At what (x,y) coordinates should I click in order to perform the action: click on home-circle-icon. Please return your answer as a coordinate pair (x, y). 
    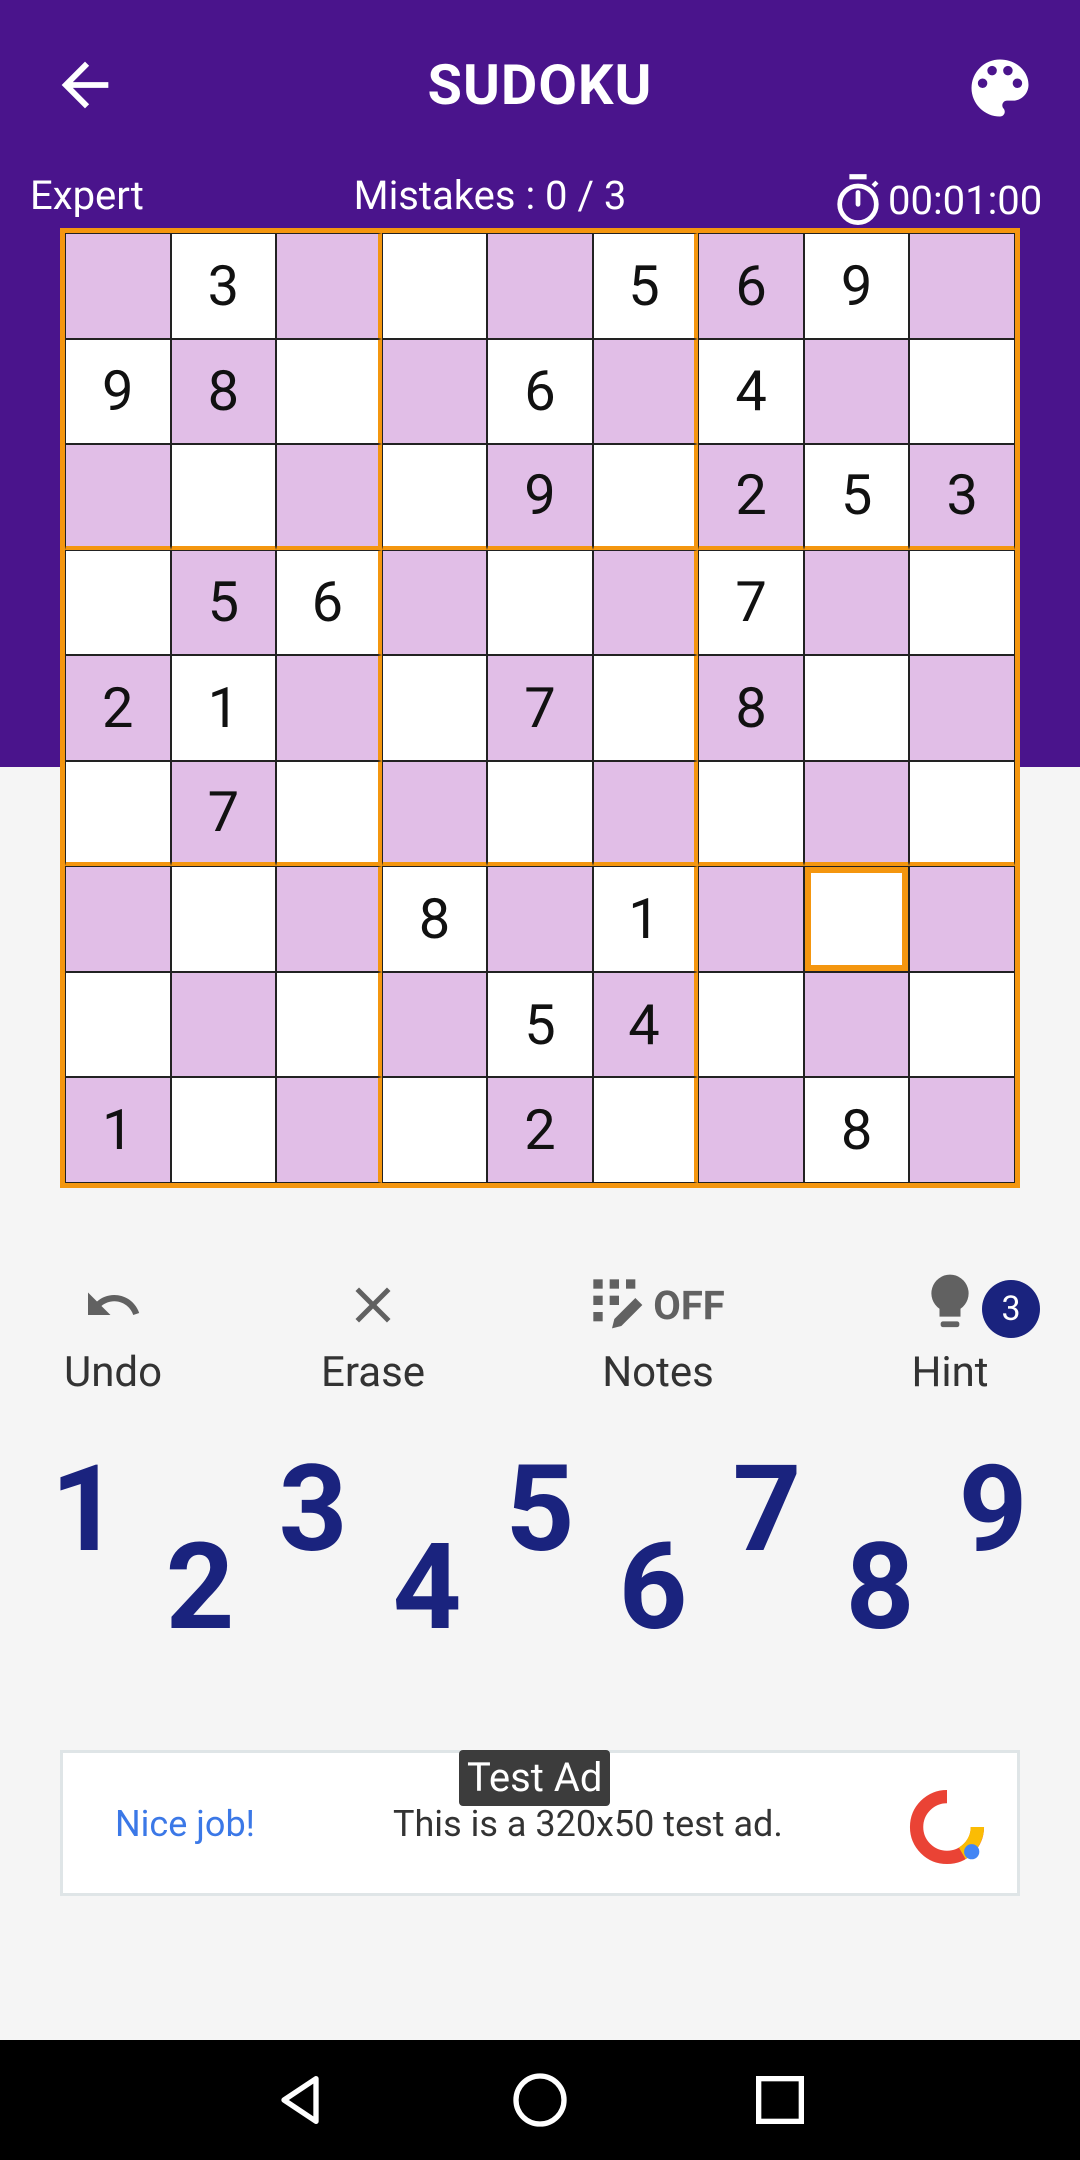
    Looking at the image, I should click on (540, 2100).